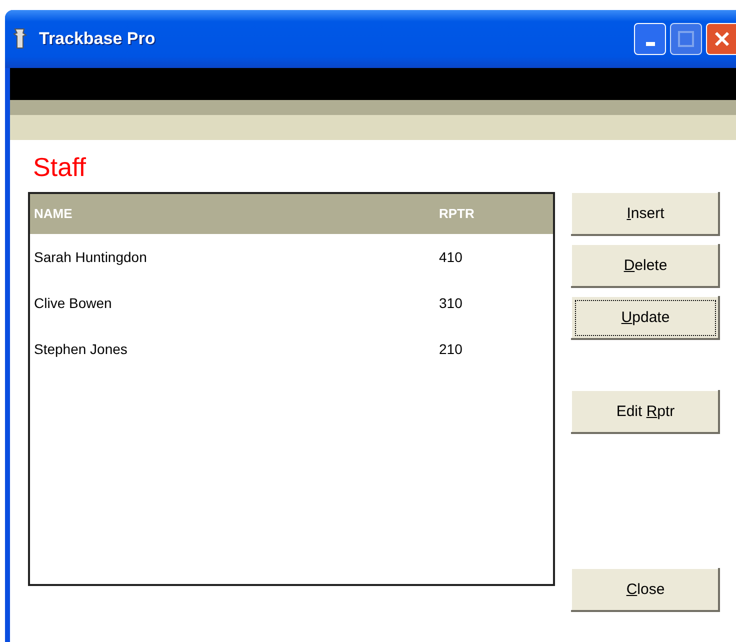 The height and width of the screenshot is (642, 736). Describe the element at coordinates (80, 349) in the screenshot. I see `table-cell-text: Stephen Jones` at that location.